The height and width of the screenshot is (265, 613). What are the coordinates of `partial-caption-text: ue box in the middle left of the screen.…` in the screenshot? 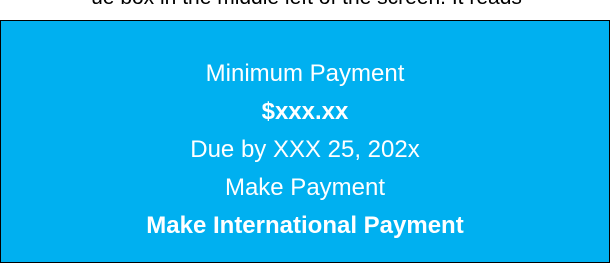 It's located at (306, 4).